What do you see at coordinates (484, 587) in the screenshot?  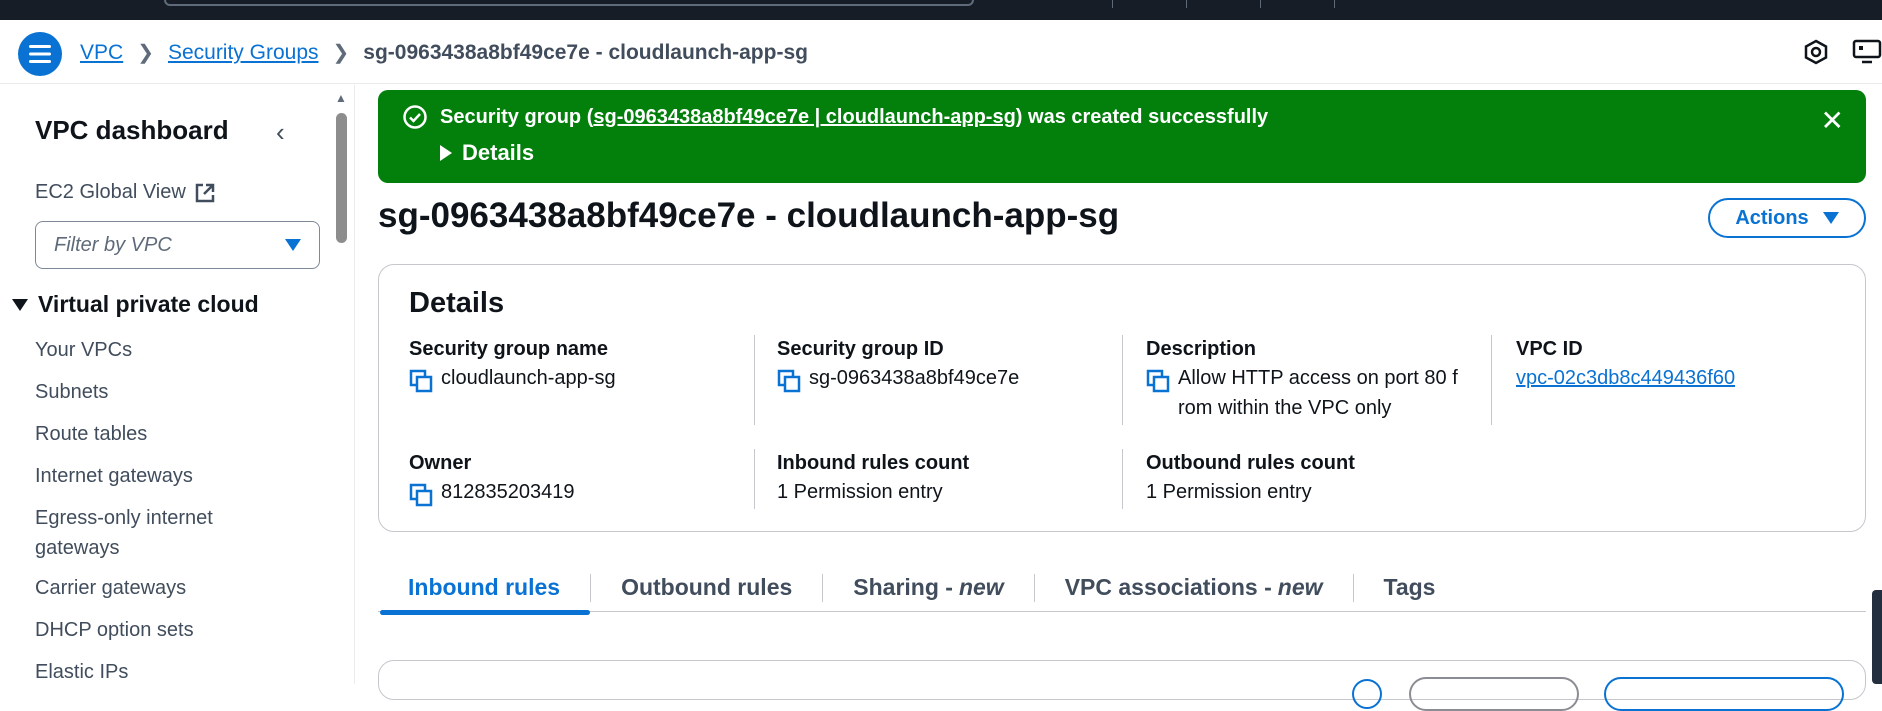 I see `tab-label: Inbound rules` at bounding box center [484, 587].